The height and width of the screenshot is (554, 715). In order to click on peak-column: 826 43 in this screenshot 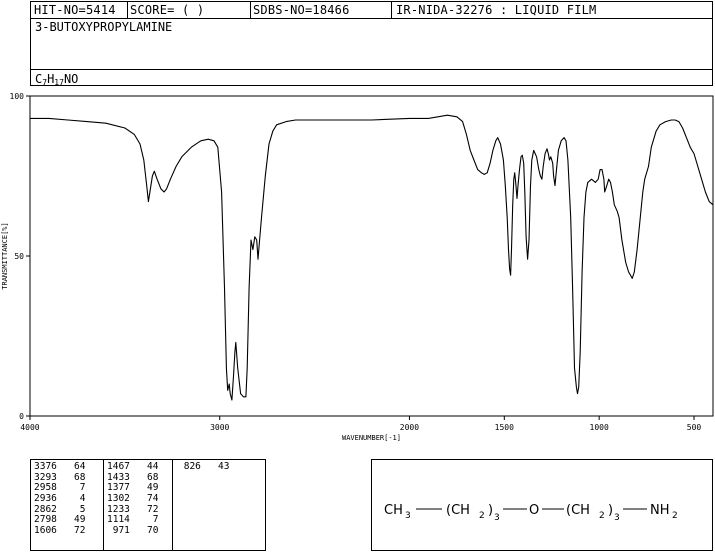, I will do `click(204, 467)`.